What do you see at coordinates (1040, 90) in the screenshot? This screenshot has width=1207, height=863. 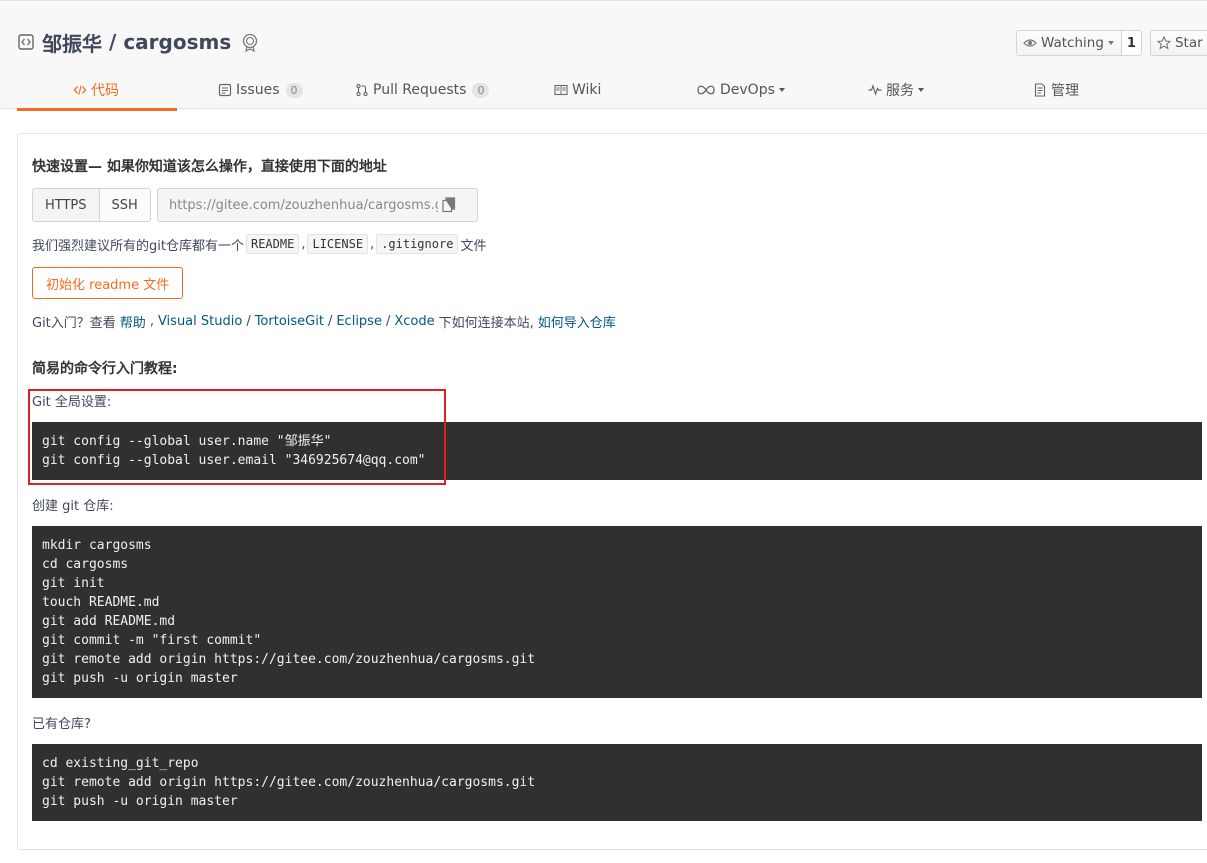 I see `document-icon` at bounding box center [1040, 90].